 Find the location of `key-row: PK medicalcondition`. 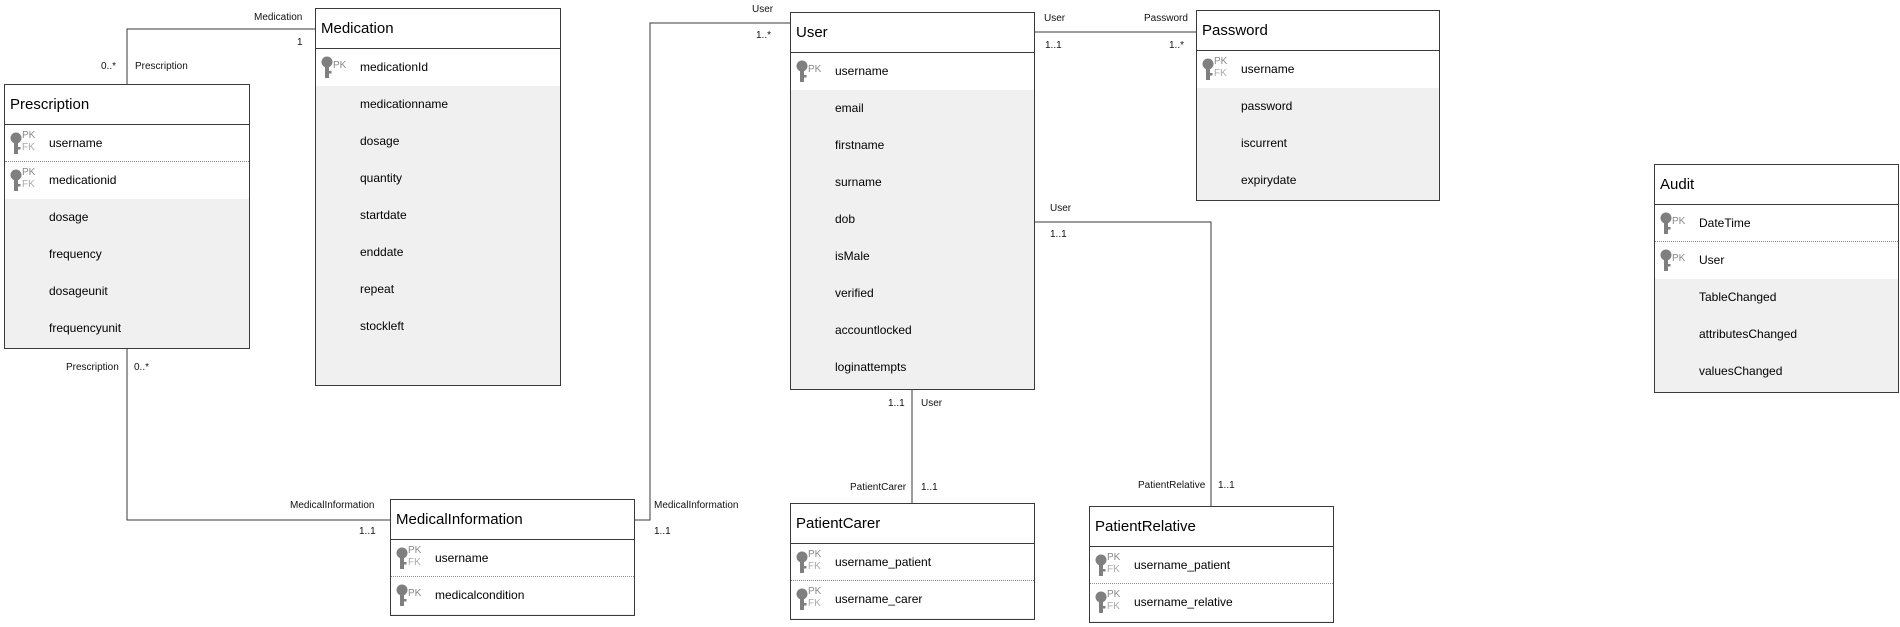

key-row: PK medicalcondition is located at coordinates (512, 595).